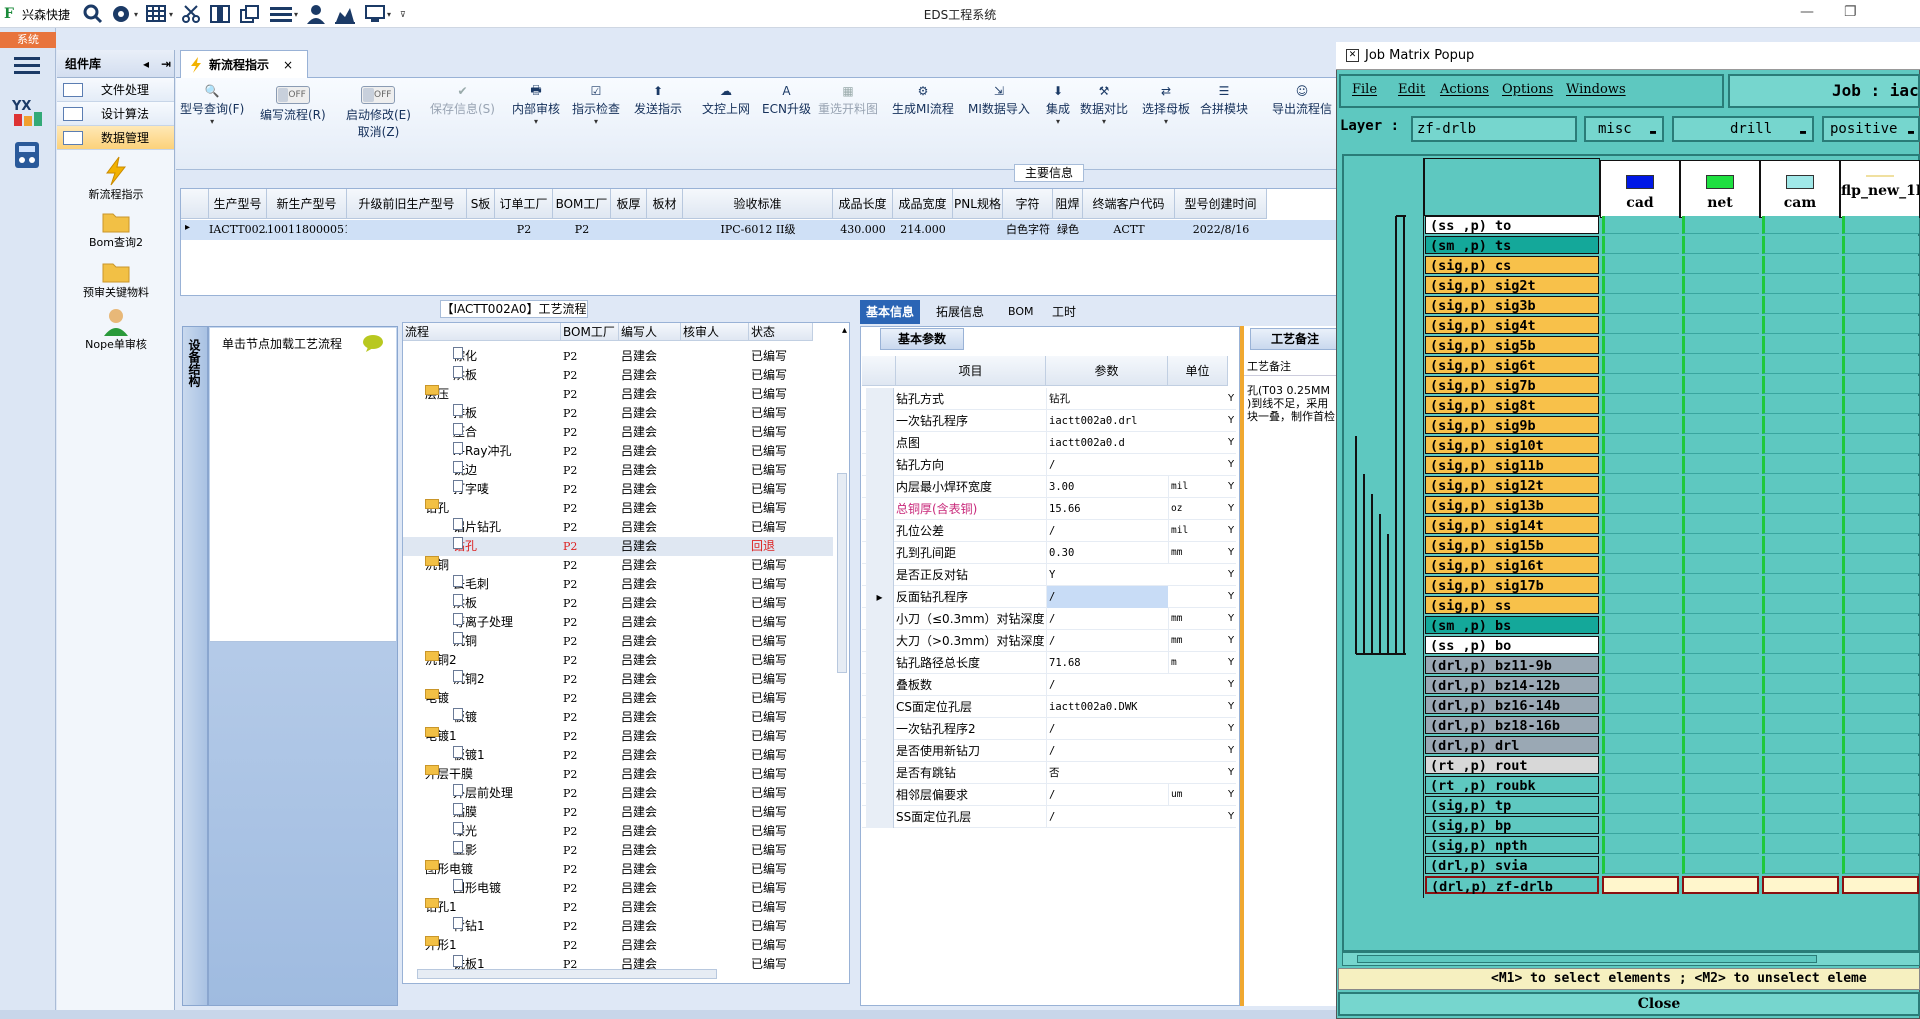 The image size is (1920, 1019). Describe the element at coordinates (1512, 245) in the screenshot. I see `matrix-layer-row: (sm ,p) ts` at that location.